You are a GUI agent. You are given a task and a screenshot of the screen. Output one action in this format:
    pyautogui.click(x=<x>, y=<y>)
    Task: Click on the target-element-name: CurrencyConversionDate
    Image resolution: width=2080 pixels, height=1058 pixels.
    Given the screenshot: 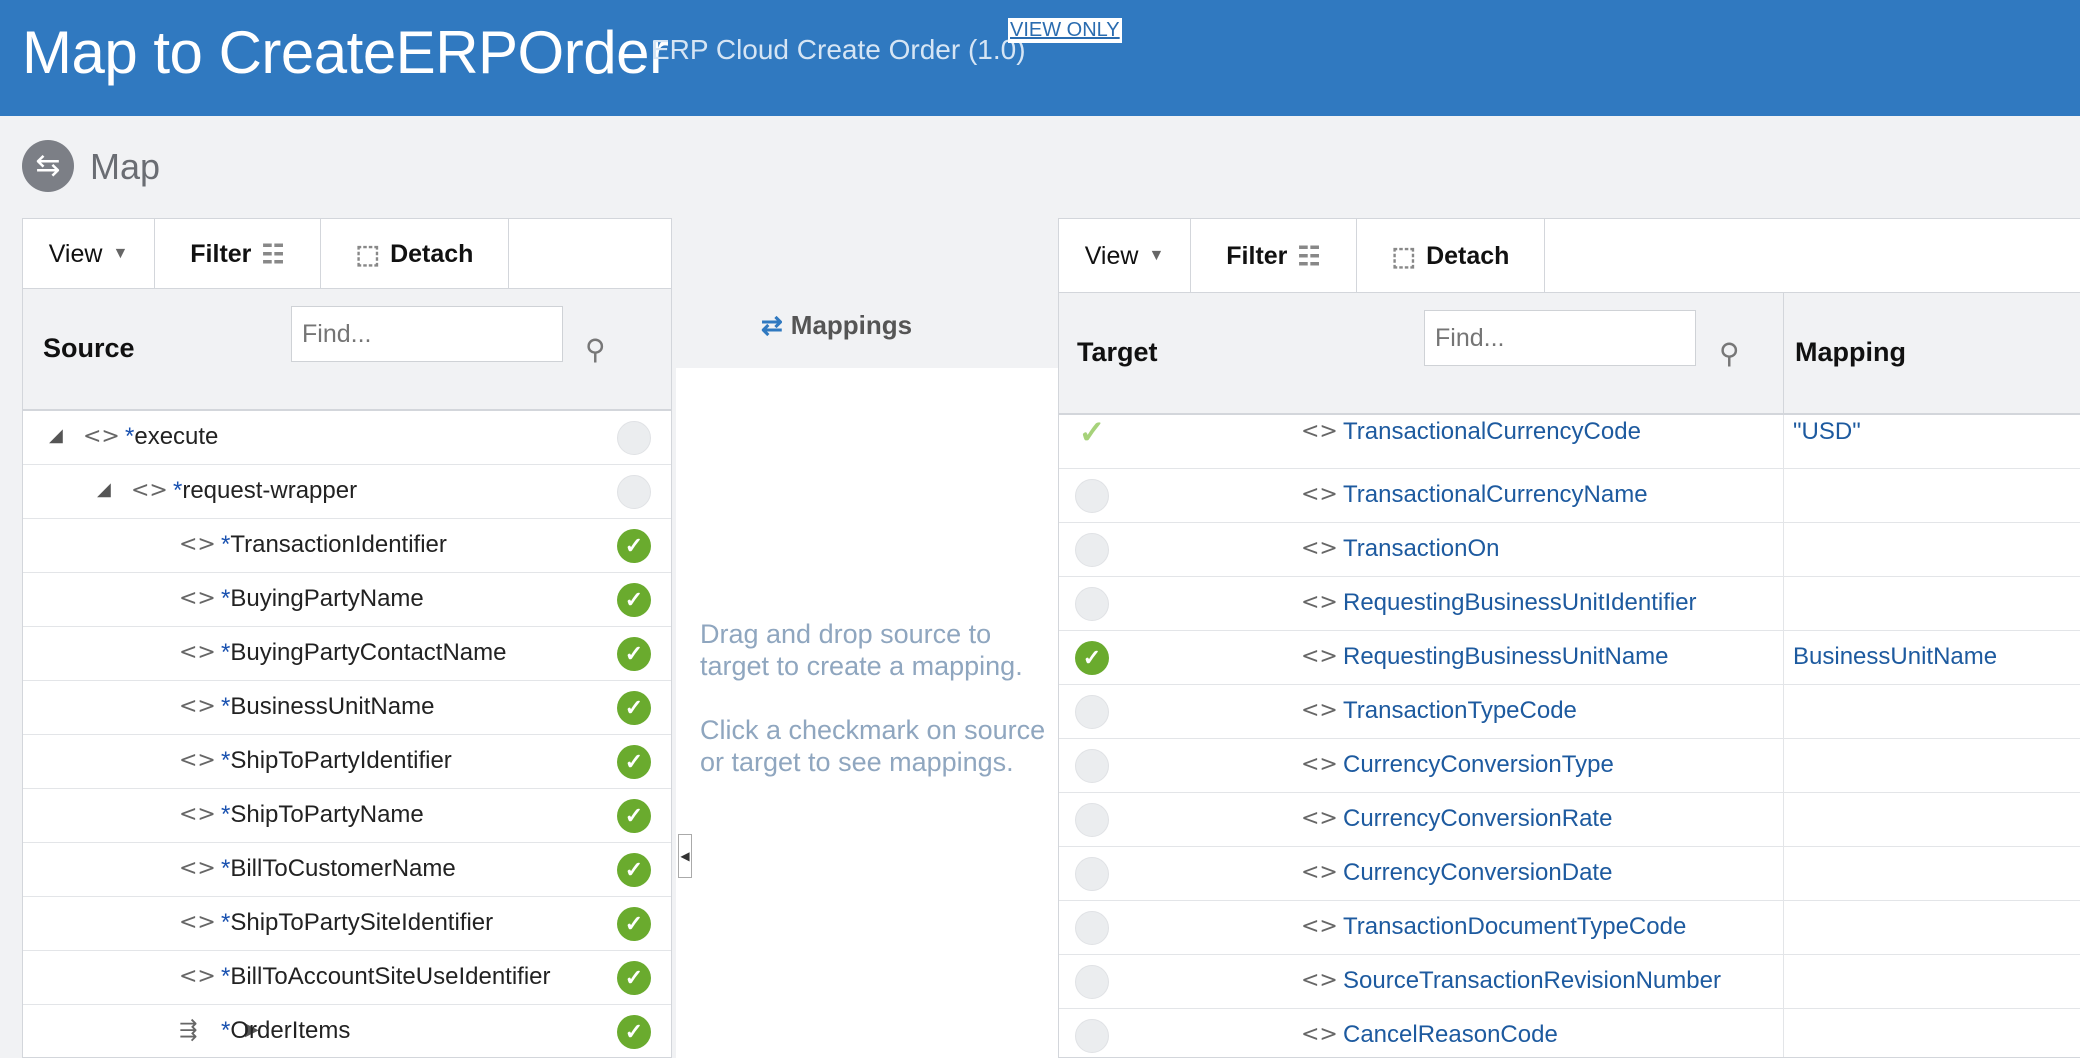 What is the action you would take?
    pyautogui.click(x=1477, y=873)
    